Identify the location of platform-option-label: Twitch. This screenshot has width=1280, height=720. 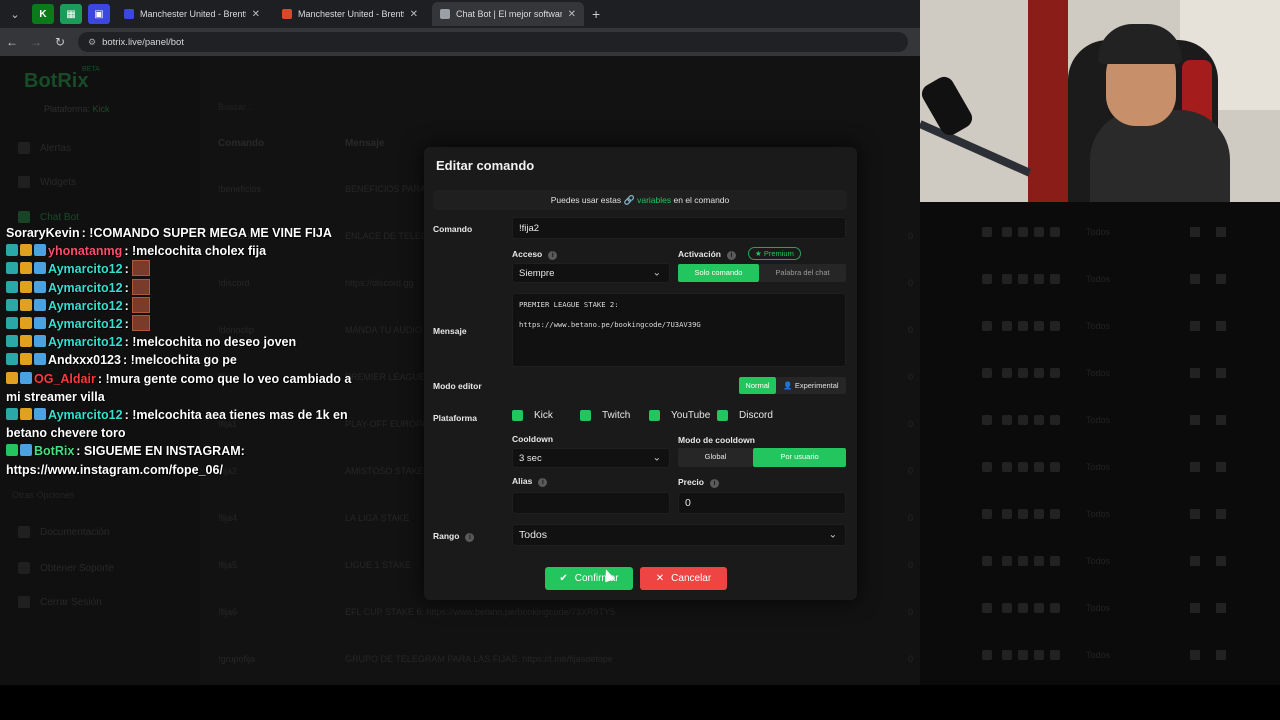
(616, 415).